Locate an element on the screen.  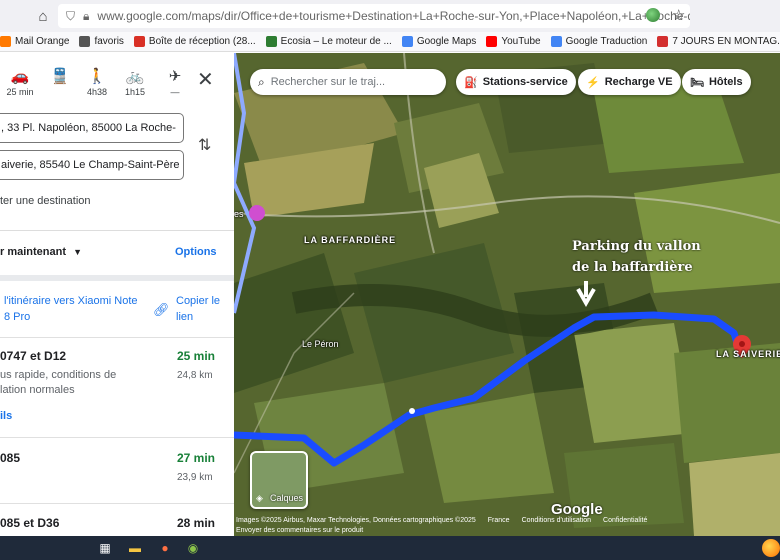
transit-icon: 🚆 is located at coordinates (60, 76).